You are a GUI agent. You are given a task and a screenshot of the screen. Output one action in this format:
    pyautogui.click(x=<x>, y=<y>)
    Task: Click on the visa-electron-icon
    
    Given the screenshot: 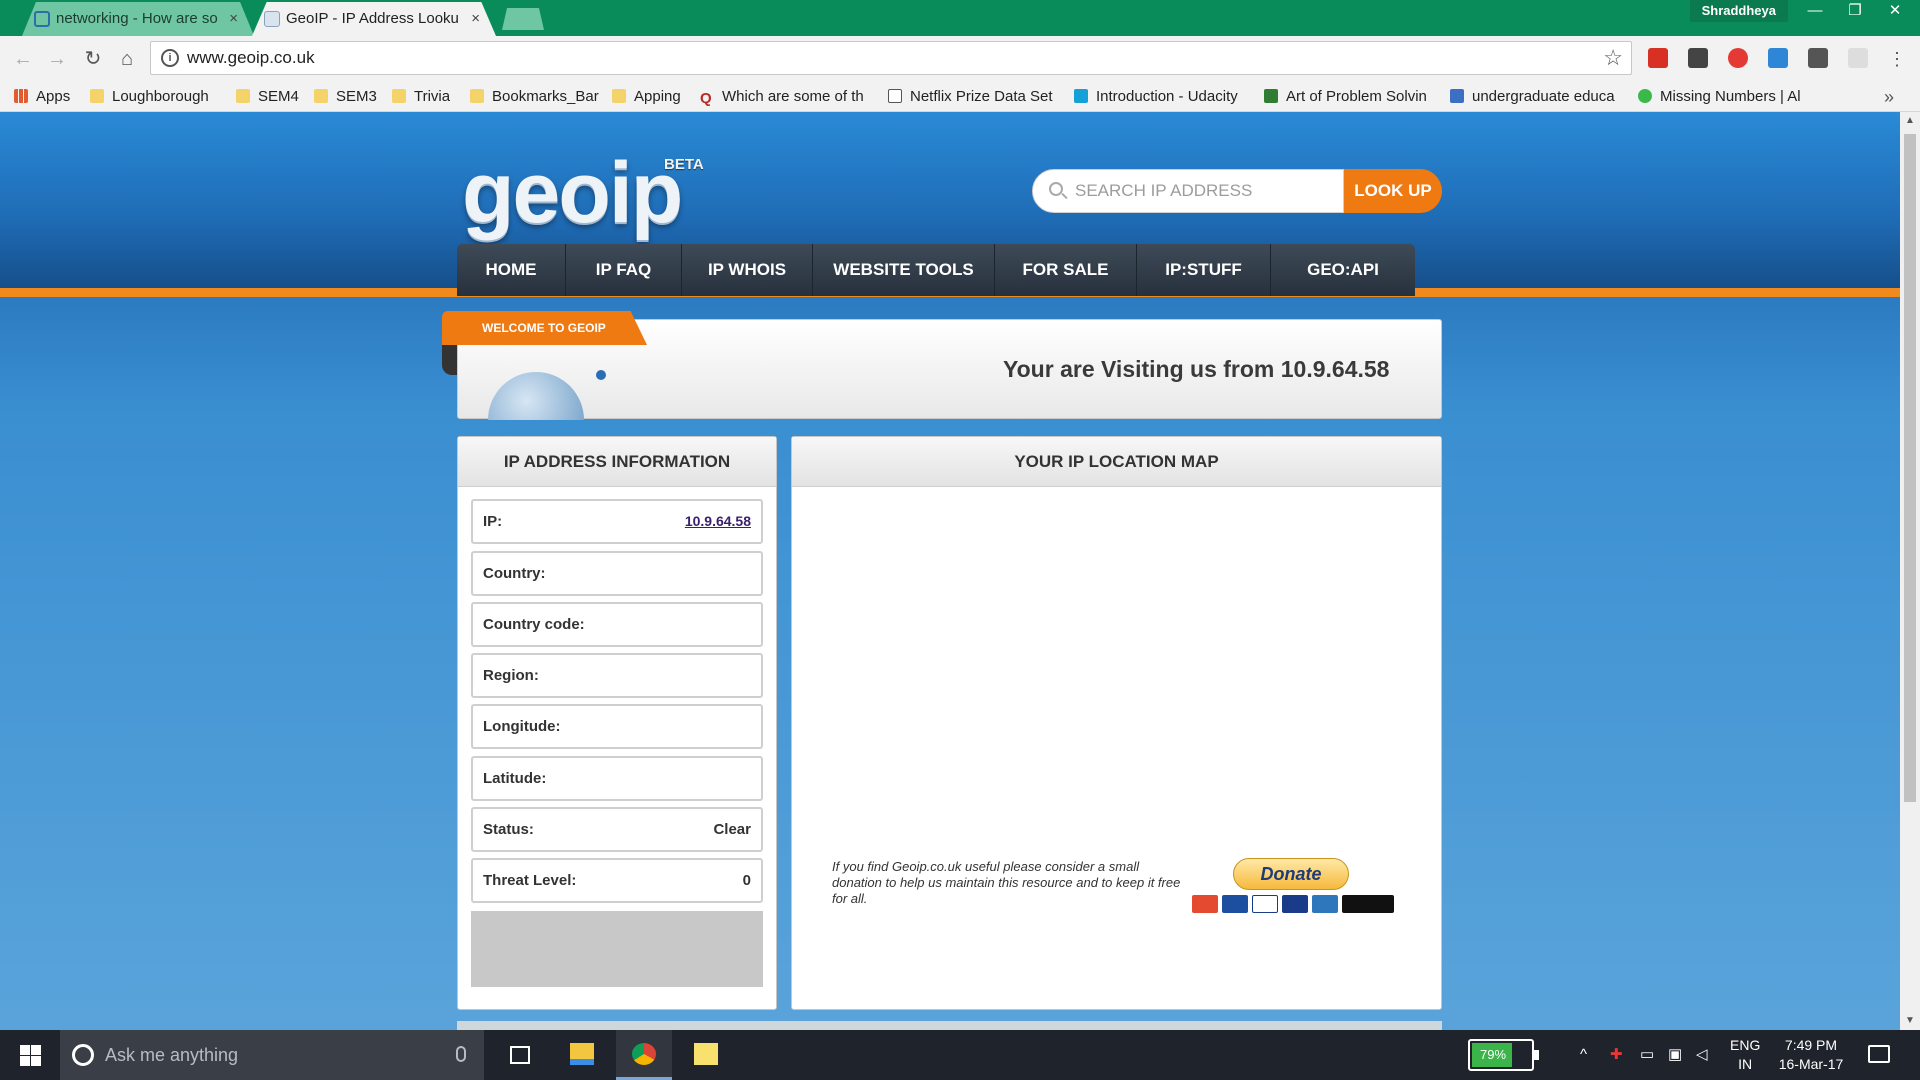 What is the action you would take?
    pyautogui.click(x=1295, y=904)
    